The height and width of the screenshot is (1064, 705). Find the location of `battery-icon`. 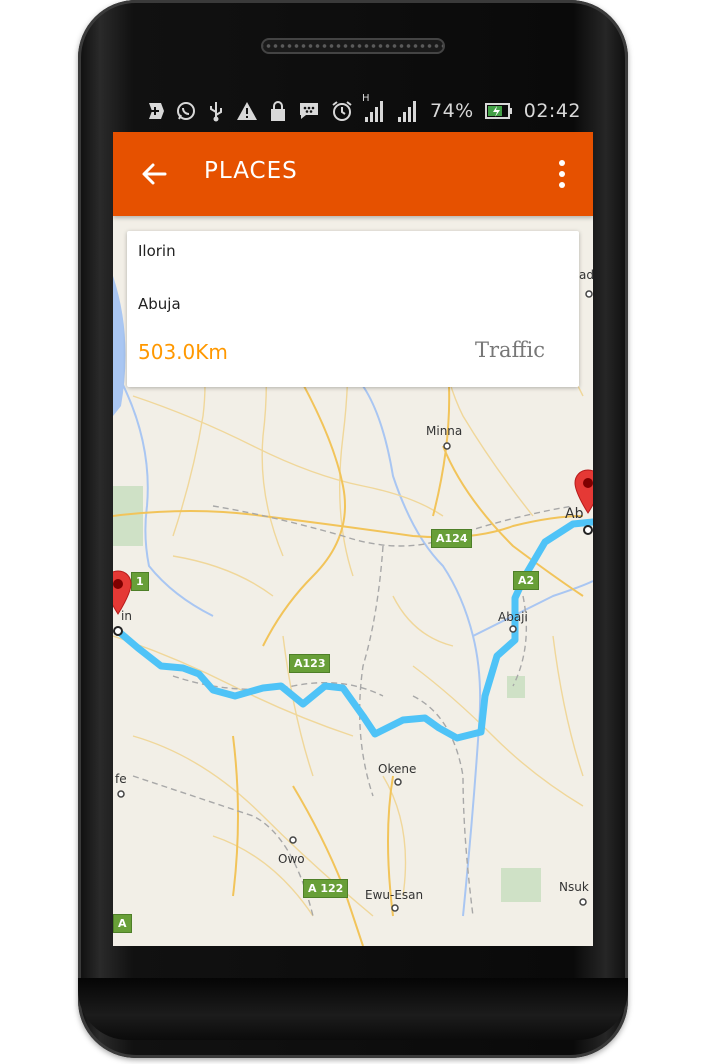

battery-icon is located at coordinates (498, 111).